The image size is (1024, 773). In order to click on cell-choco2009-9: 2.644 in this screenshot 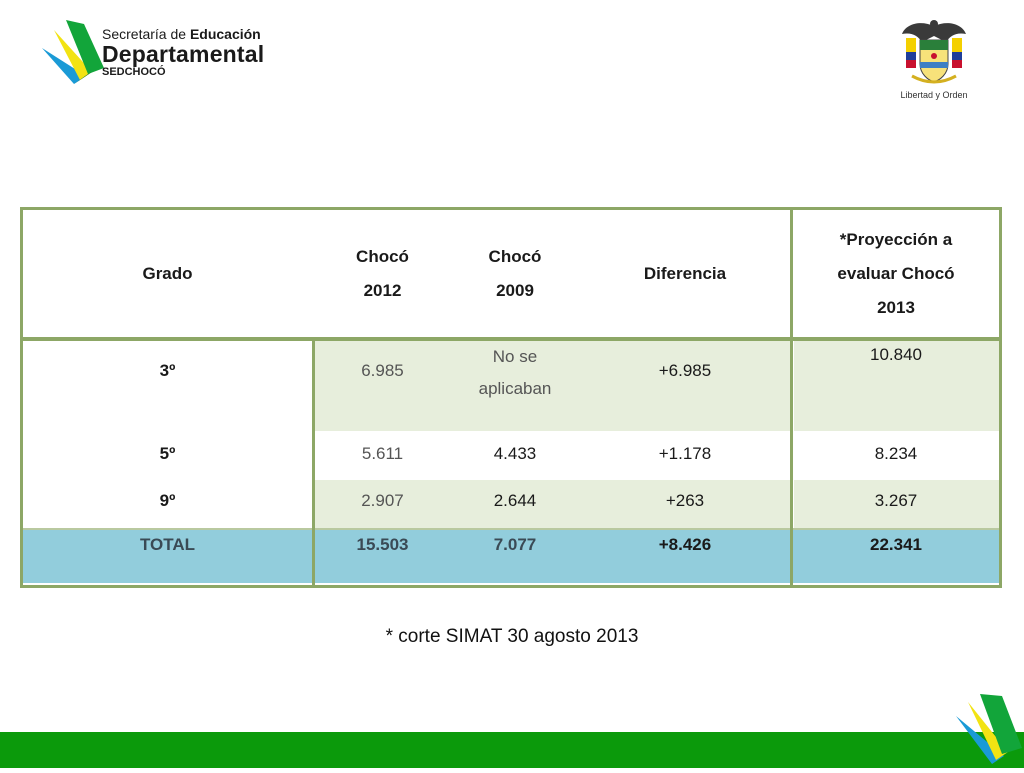, I will do `click(515, 500)`.